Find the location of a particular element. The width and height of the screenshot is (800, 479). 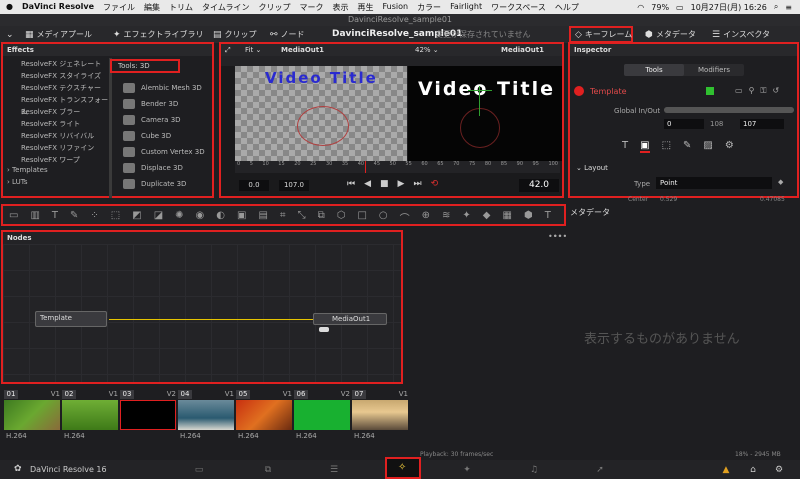

text3d-icon: T is located at coordinates (548, 217).